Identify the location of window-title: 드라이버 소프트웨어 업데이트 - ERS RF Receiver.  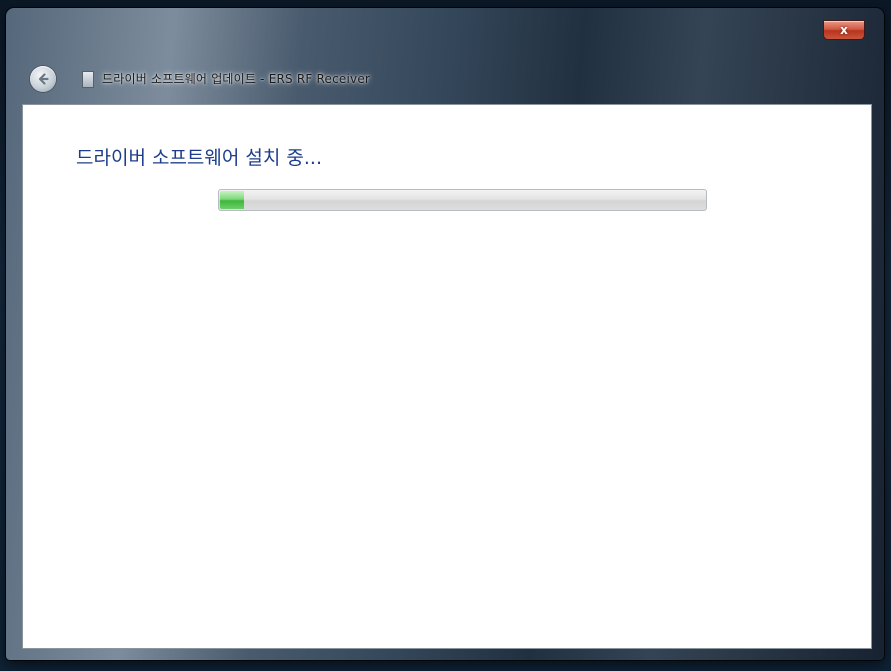
(236, 79).